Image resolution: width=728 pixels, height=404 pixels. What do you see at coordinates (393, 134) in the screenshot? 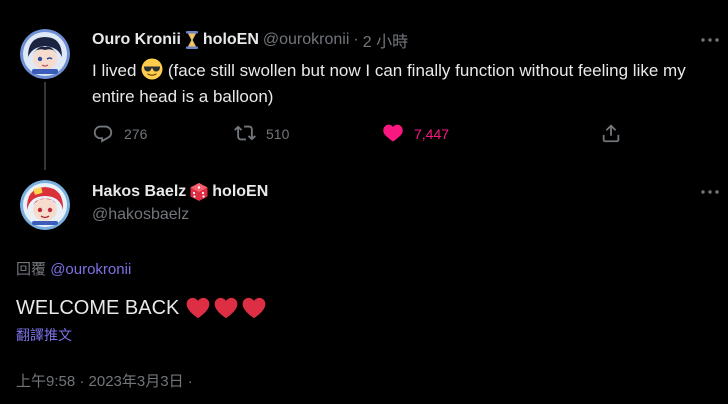
I see `heart-filled-icon` at bounding box center [393, 134].